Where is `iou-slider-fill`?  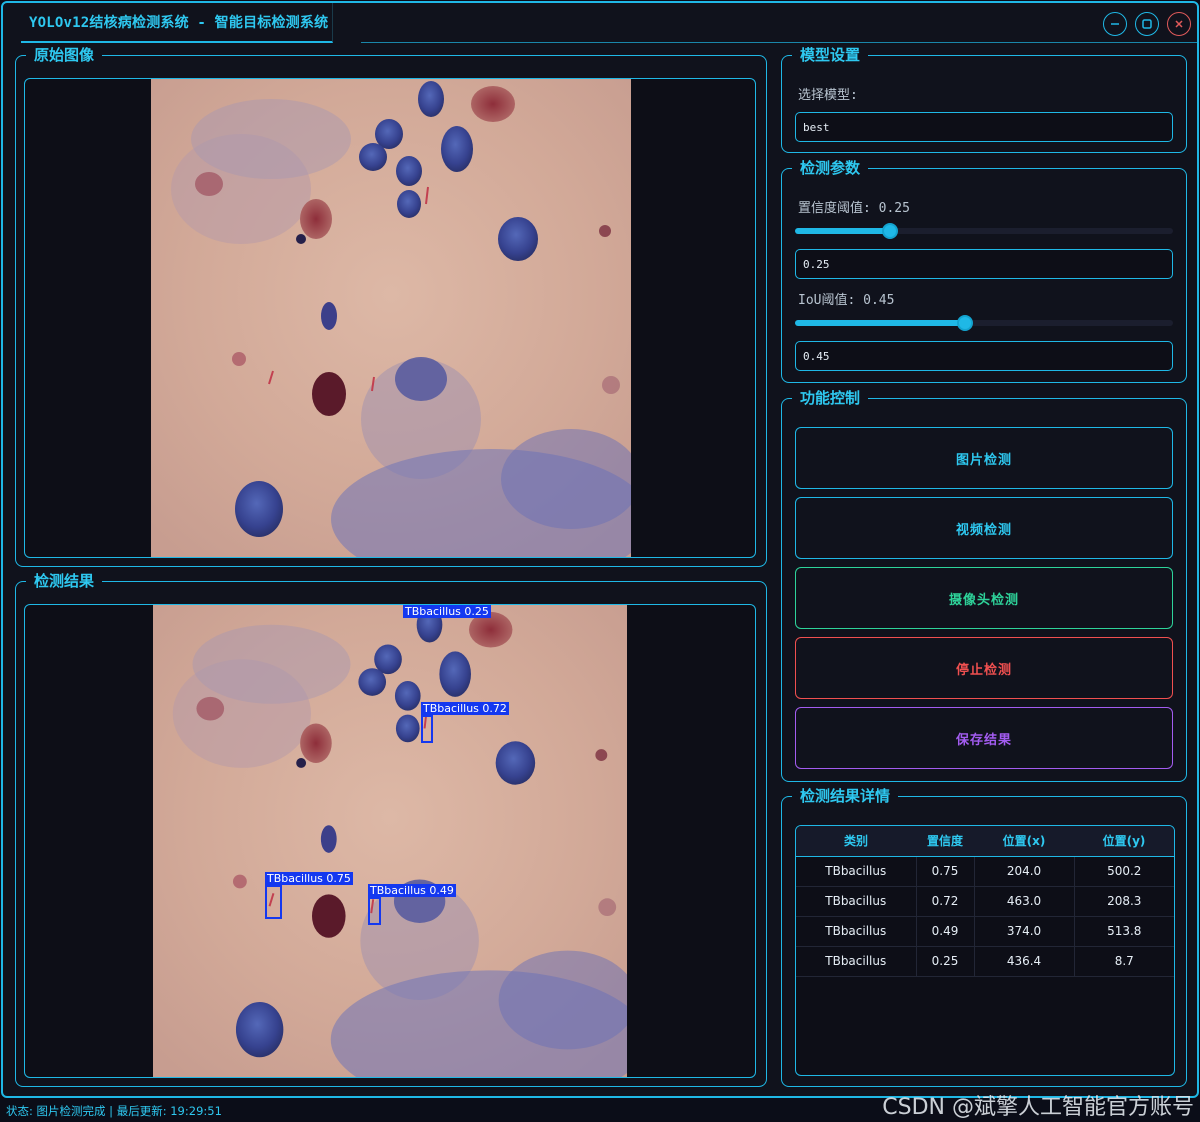 iou-slider-fill is located at coordinates (880, 323).